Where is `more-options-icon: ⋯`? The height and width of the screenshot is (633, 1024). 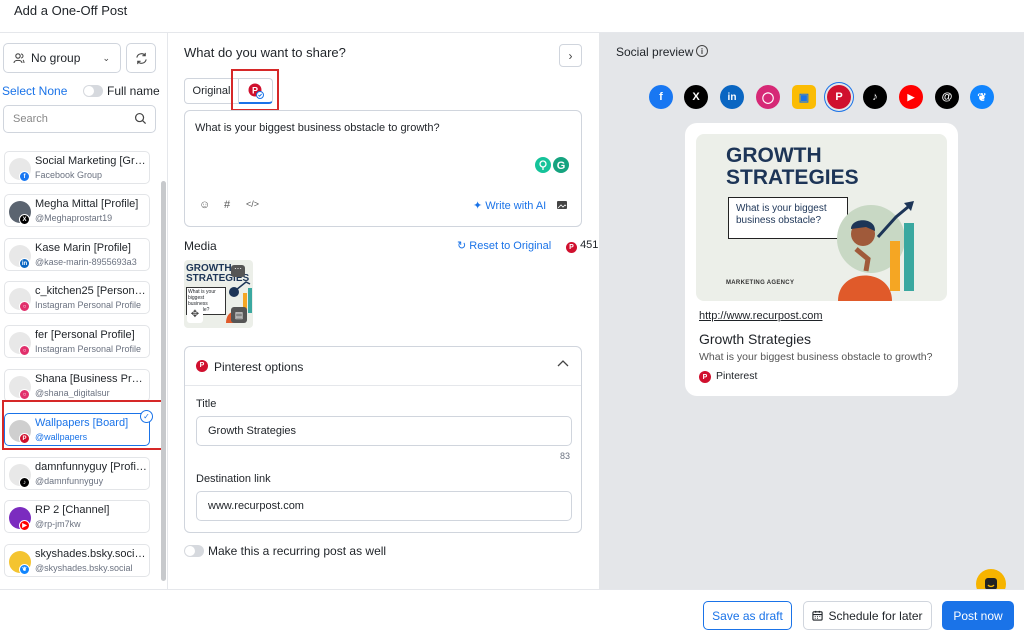 more-options-icon: ⋯ is located at coordinates (238, 271).